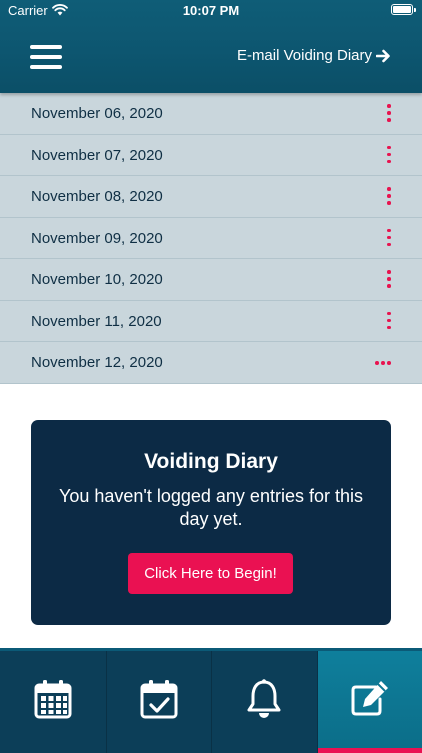 Image resolution: width=422 pixels, height=753 pixels. Describe the element at coordinates (304, 55) in the screenshot. I see `email-diary-label: E-mail Voiding Diary` at that location.